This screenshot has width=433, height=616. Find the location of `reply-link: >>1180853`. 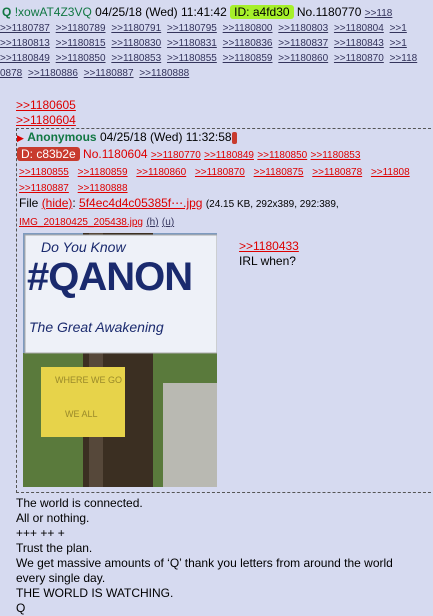

reply-link: >>1180853 is located at coordinates (136, 58).